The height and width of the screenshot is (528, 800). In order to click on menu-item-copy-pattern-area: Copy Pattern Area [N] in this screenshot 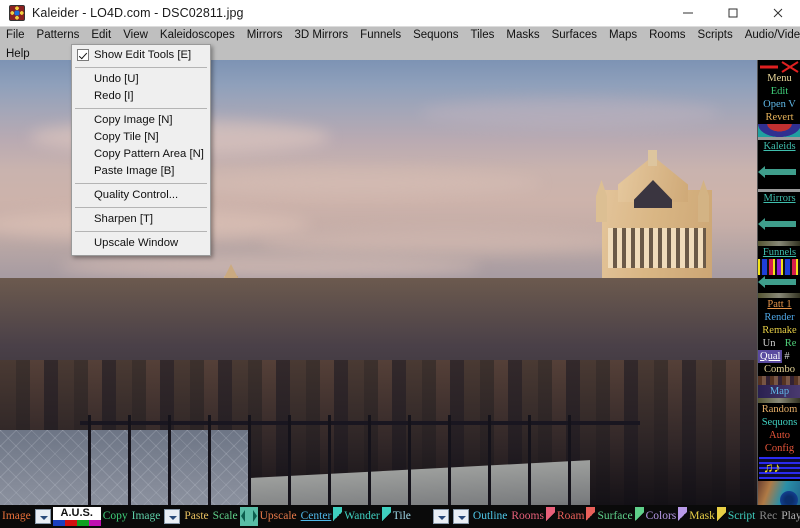, I will do `click(141, 154)`.